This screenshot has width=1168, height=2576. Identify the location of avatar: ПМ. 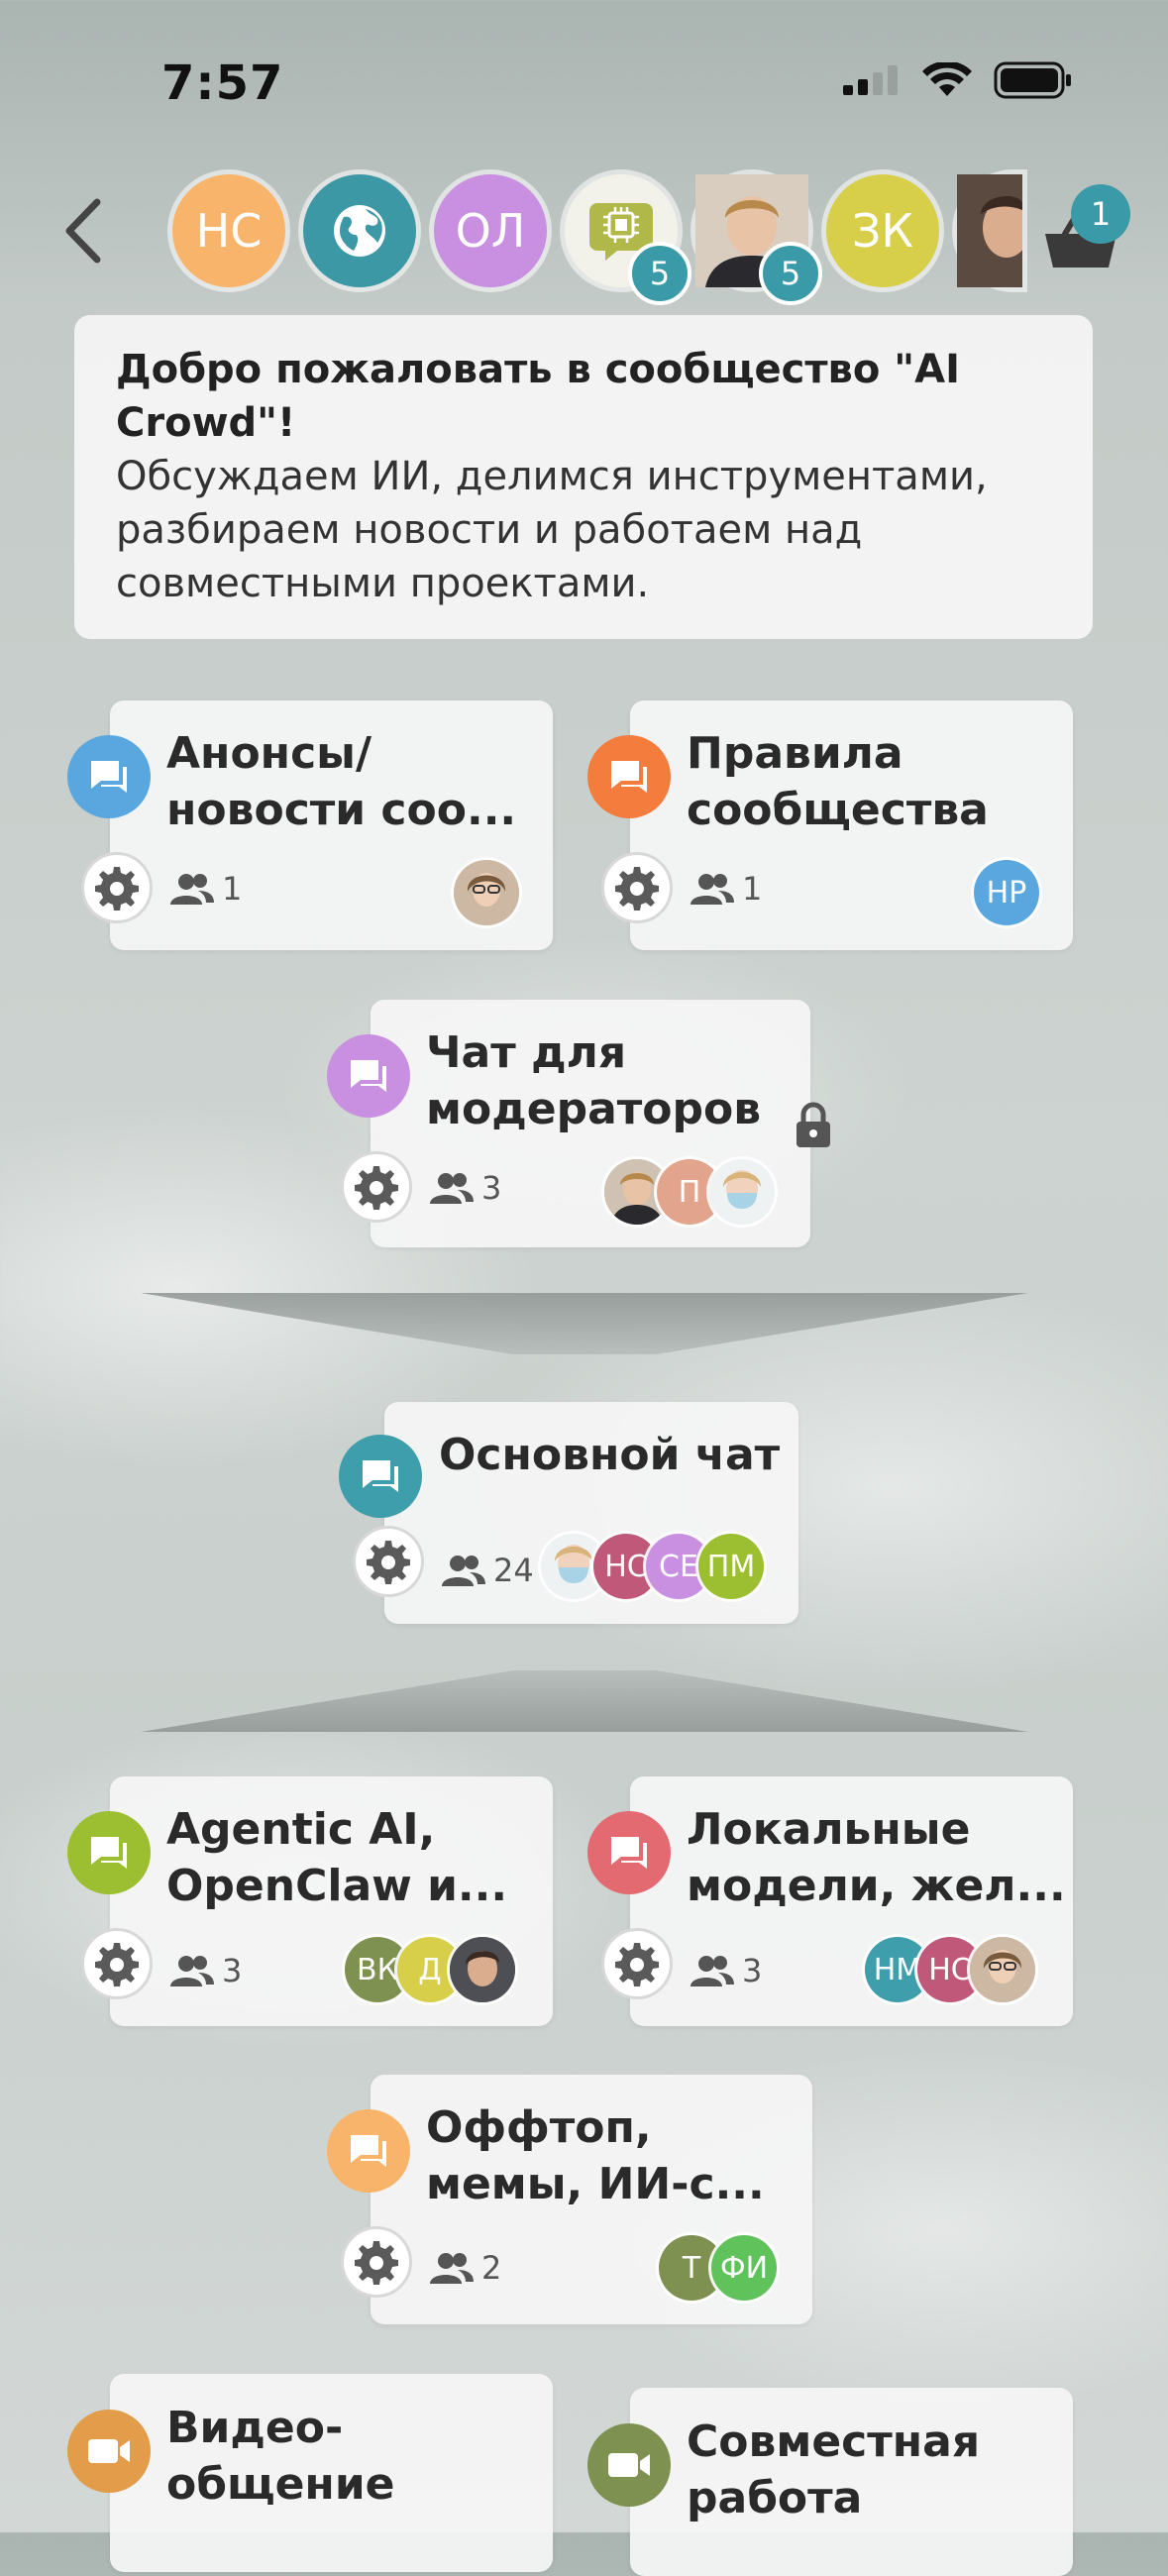
(731, 1566).